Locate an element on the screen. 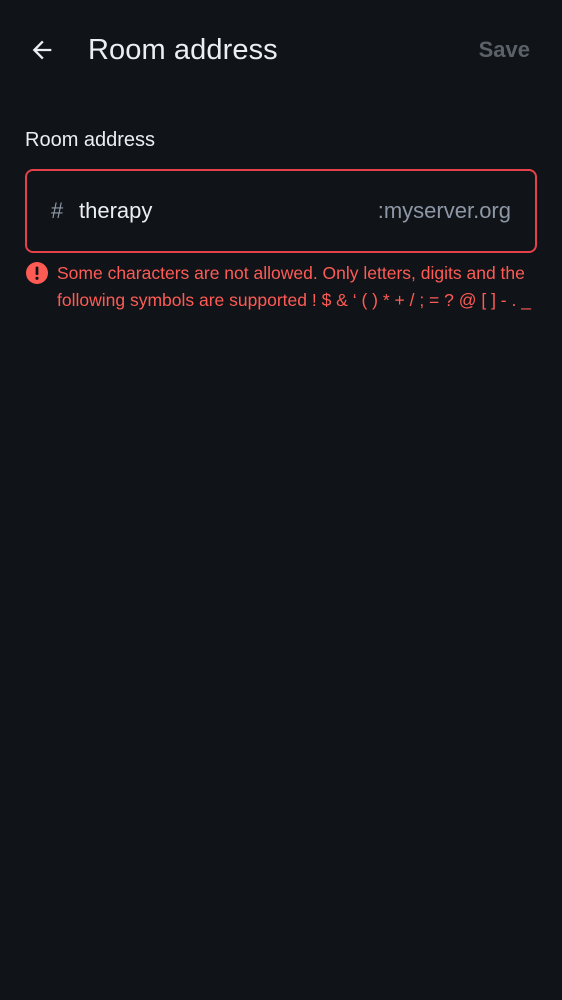 The image size is (562, 1000). arrow-left-icon is located at coordinates (42, 50).